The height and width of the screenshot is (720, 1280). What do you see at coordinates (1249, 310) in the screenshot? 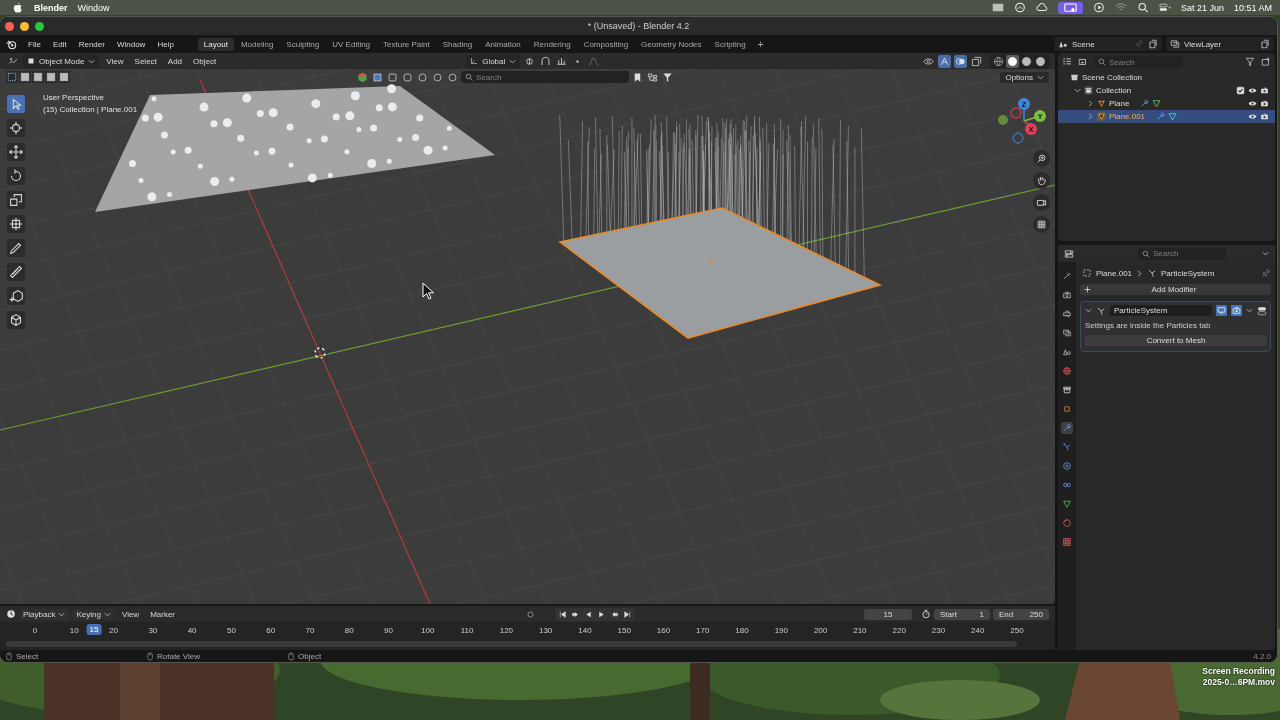
I see `caret-icon` at bounding box center [1249, 310].